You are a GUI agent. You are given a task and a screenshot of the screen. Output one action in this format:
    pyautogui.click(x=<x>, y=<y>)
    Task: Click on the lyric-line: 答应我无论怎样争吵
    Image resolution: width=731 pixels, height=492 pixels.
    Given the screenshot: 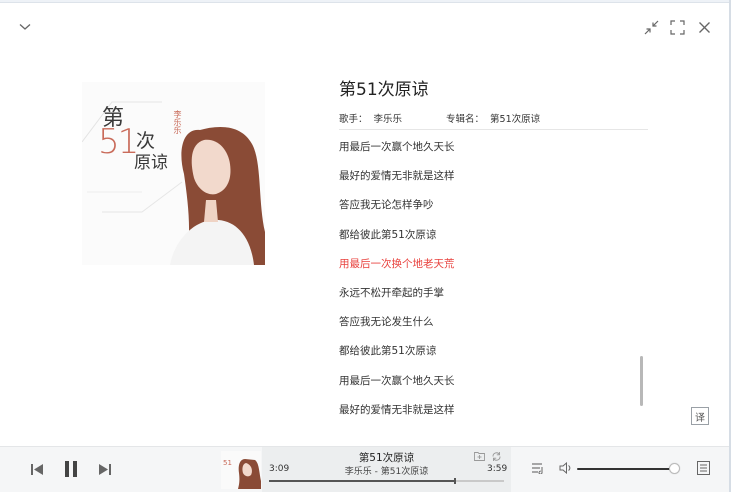 What is the action you would take?
    pyautogui.click(x=386, y=205)
    